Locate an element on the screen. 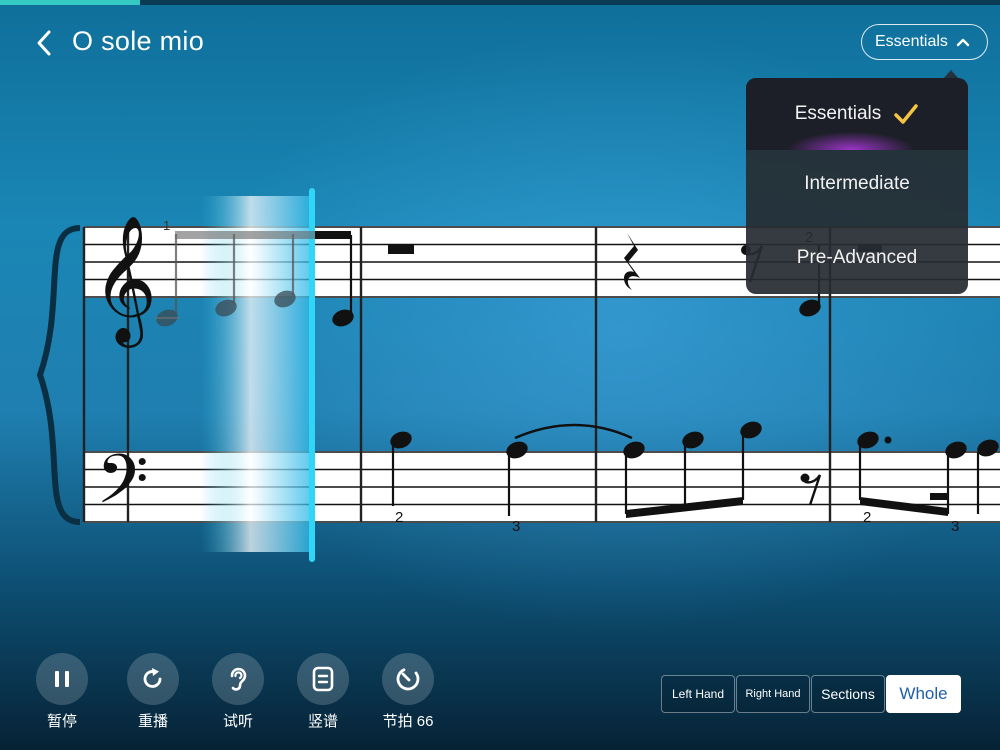  level-option-intermediate: Intermediate is located at coordinates (857, 184).